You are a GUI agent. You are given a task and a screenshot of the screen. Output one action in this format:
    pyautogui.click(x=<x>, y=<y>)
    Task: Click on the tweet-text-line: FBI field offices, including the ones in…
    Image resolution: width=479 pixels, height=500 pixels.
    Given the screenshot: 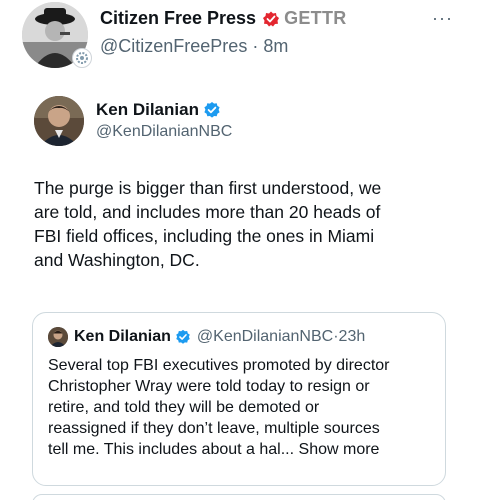 What is the action you would take?
    pyautogui.click(x=204, y=236)
    